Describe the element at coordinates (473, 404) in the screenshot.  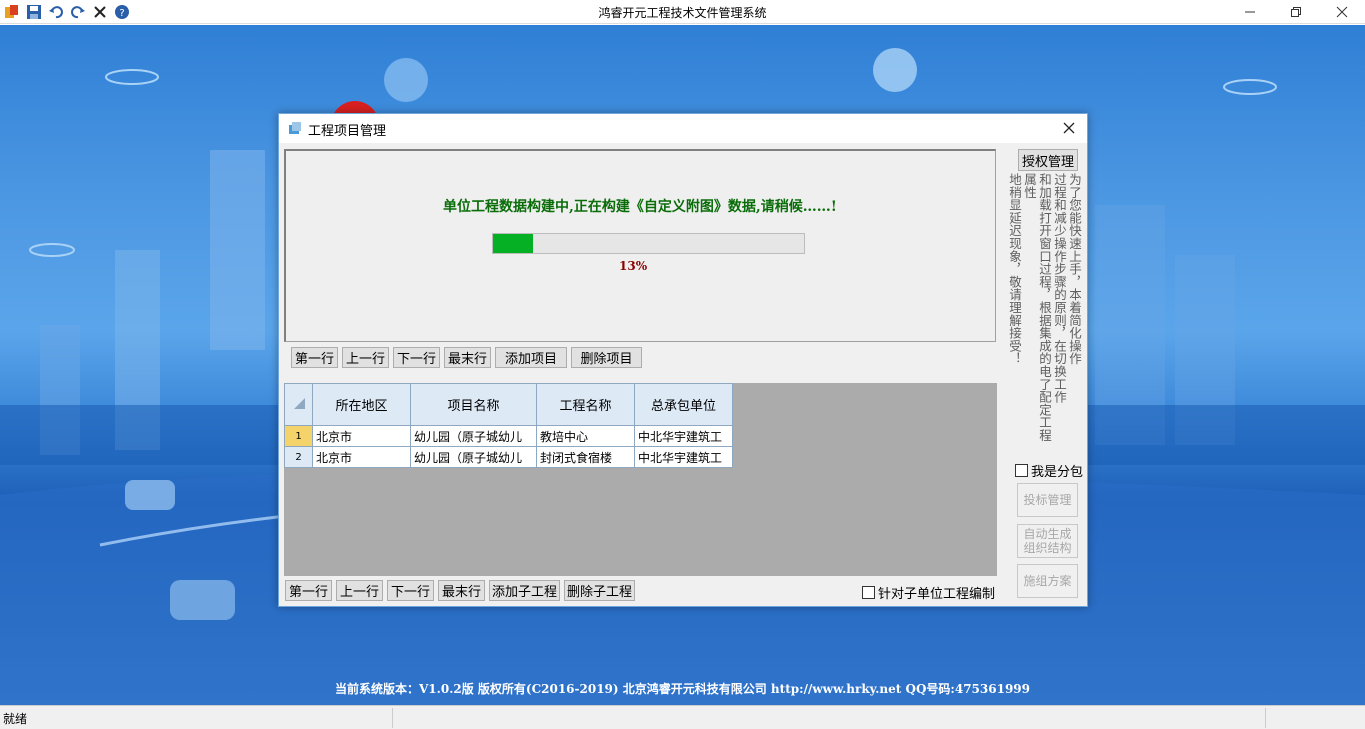
I see `column-header: 项目名称` at that location.